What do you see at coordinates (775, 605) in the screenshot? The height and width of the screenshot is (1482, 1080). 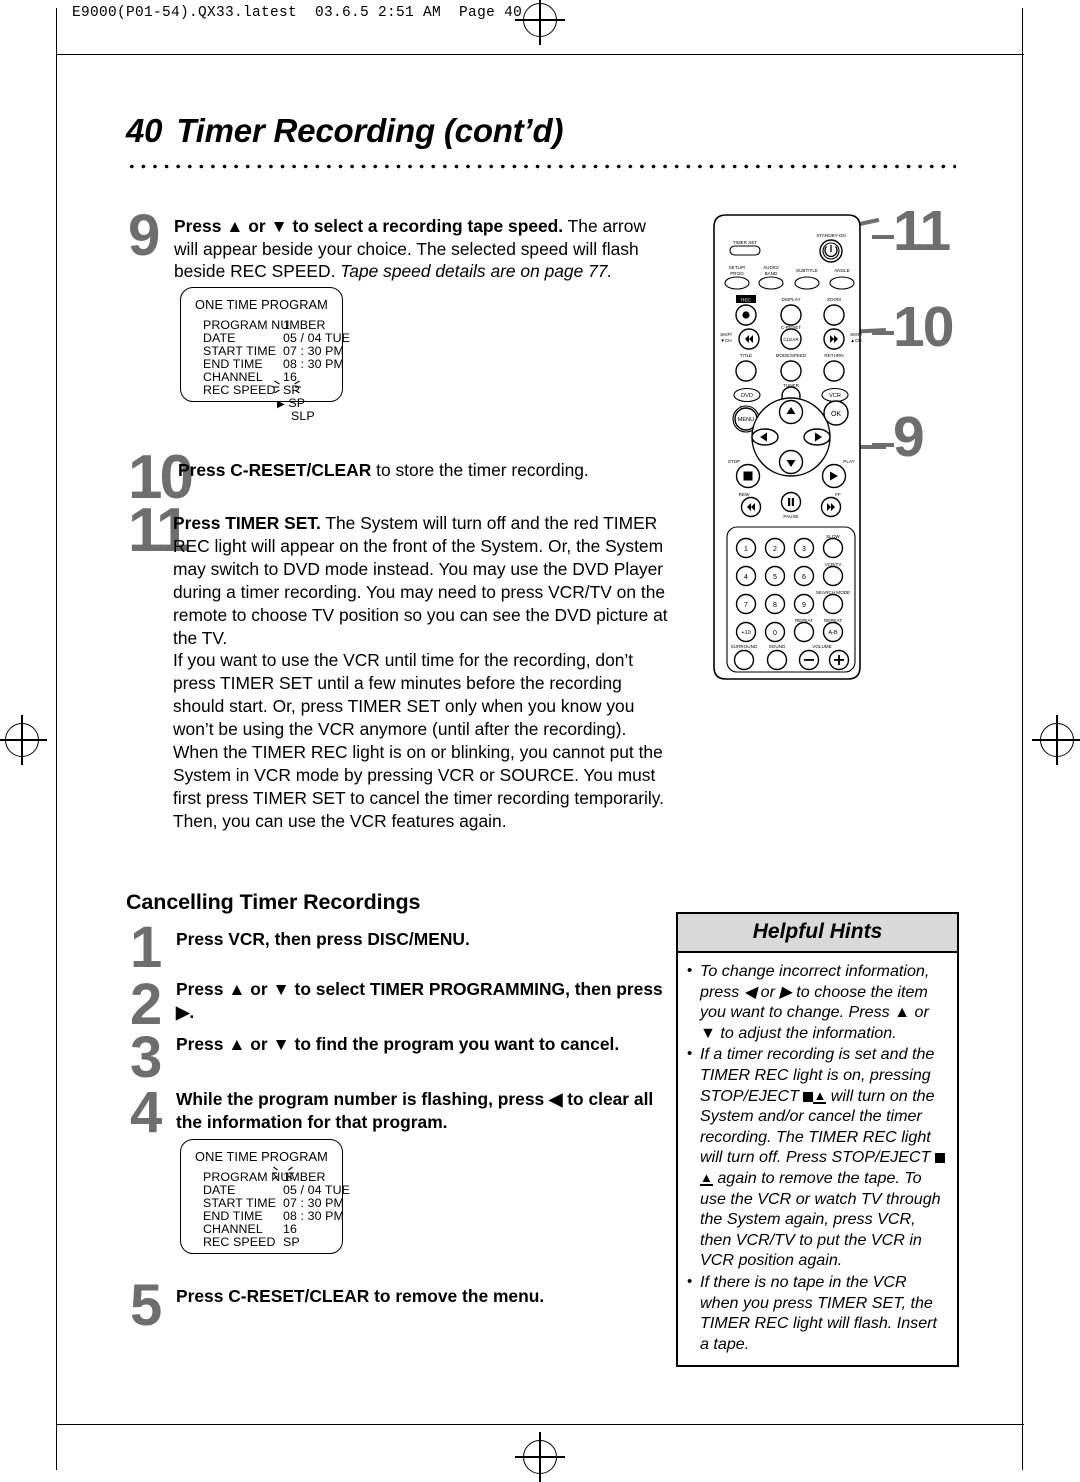 I see `svg-text: 8` at bounding box center [775, 605].